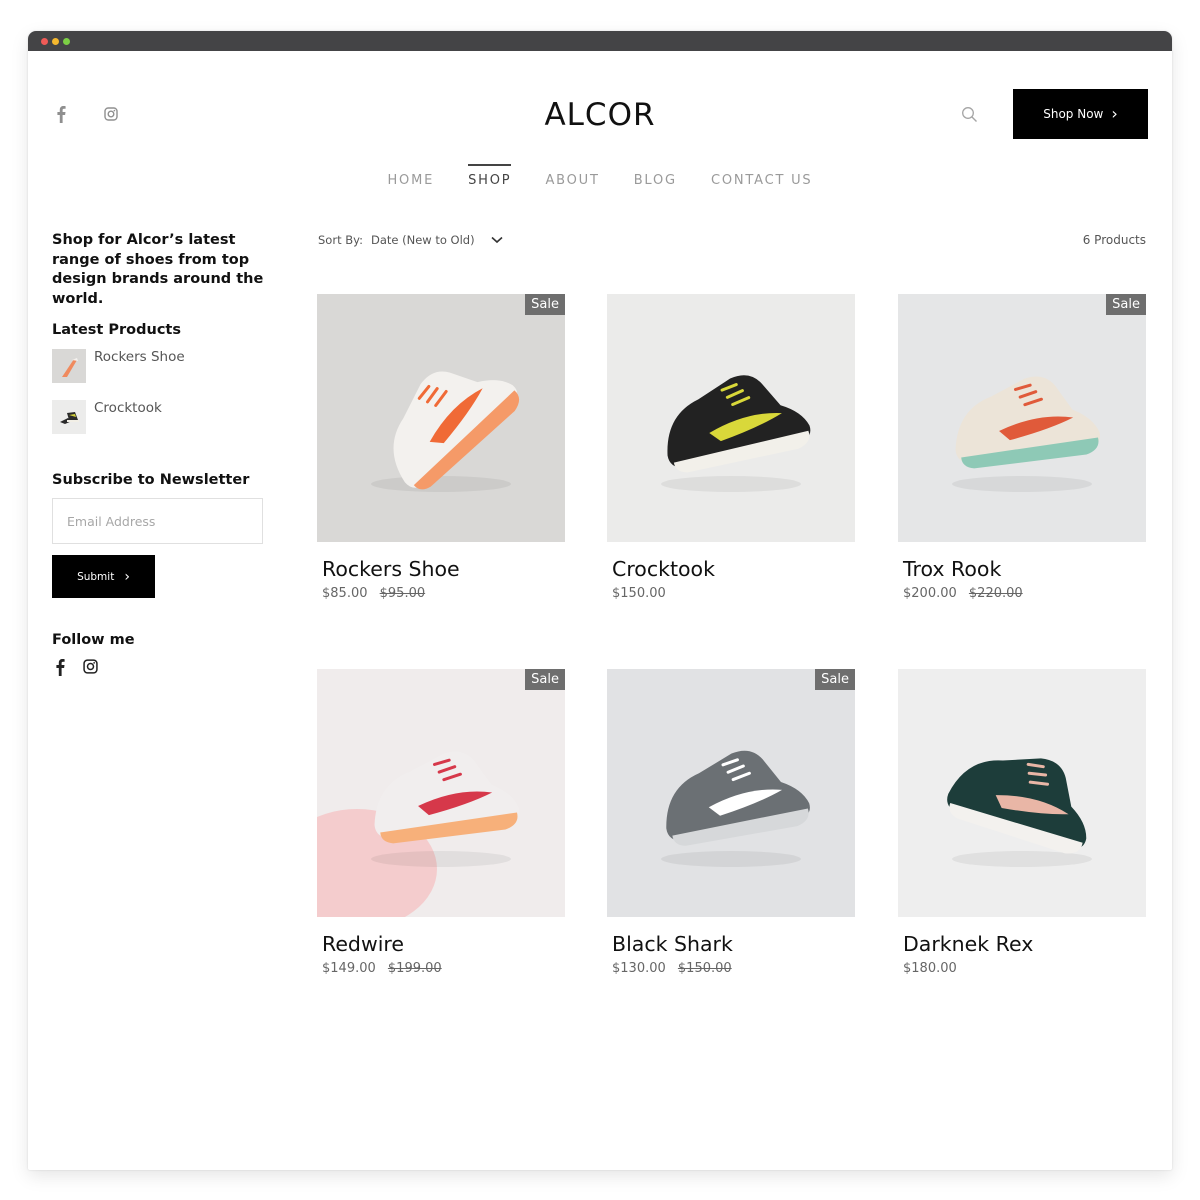  I want to click on product-card: Sale Redwire $149.00 $199.00, so click(441, 822).